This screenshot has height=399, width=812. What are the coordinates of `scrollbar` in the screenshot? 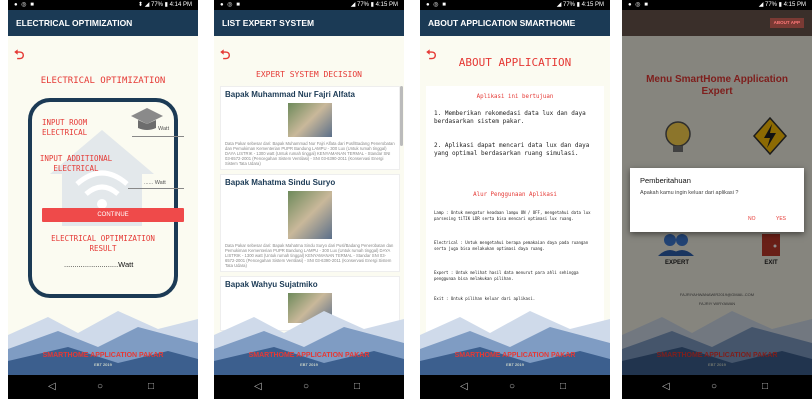 It's located at (401, 116).